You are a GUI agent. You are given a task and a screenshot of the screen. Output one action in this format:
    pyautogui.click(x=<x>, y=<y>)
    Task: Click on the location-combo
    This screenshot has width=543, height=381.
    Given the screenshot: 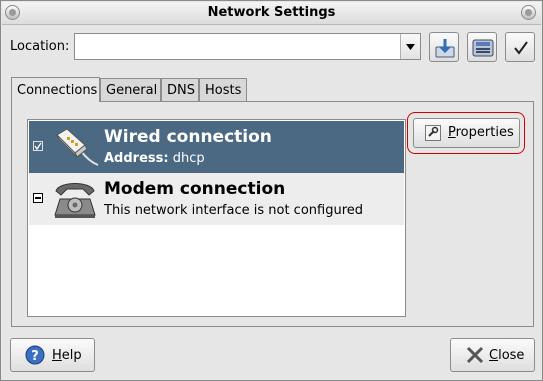 What is the action you would take?
    pyautogui.click(x=247, y=46)
    